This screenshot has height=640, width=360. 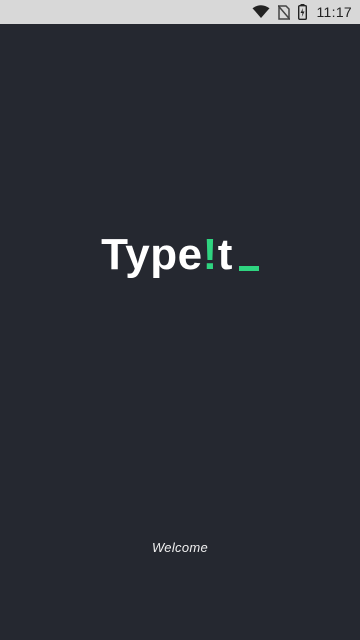 I want to click on typeit-logo: Type!t, so click(x=180, y=255).